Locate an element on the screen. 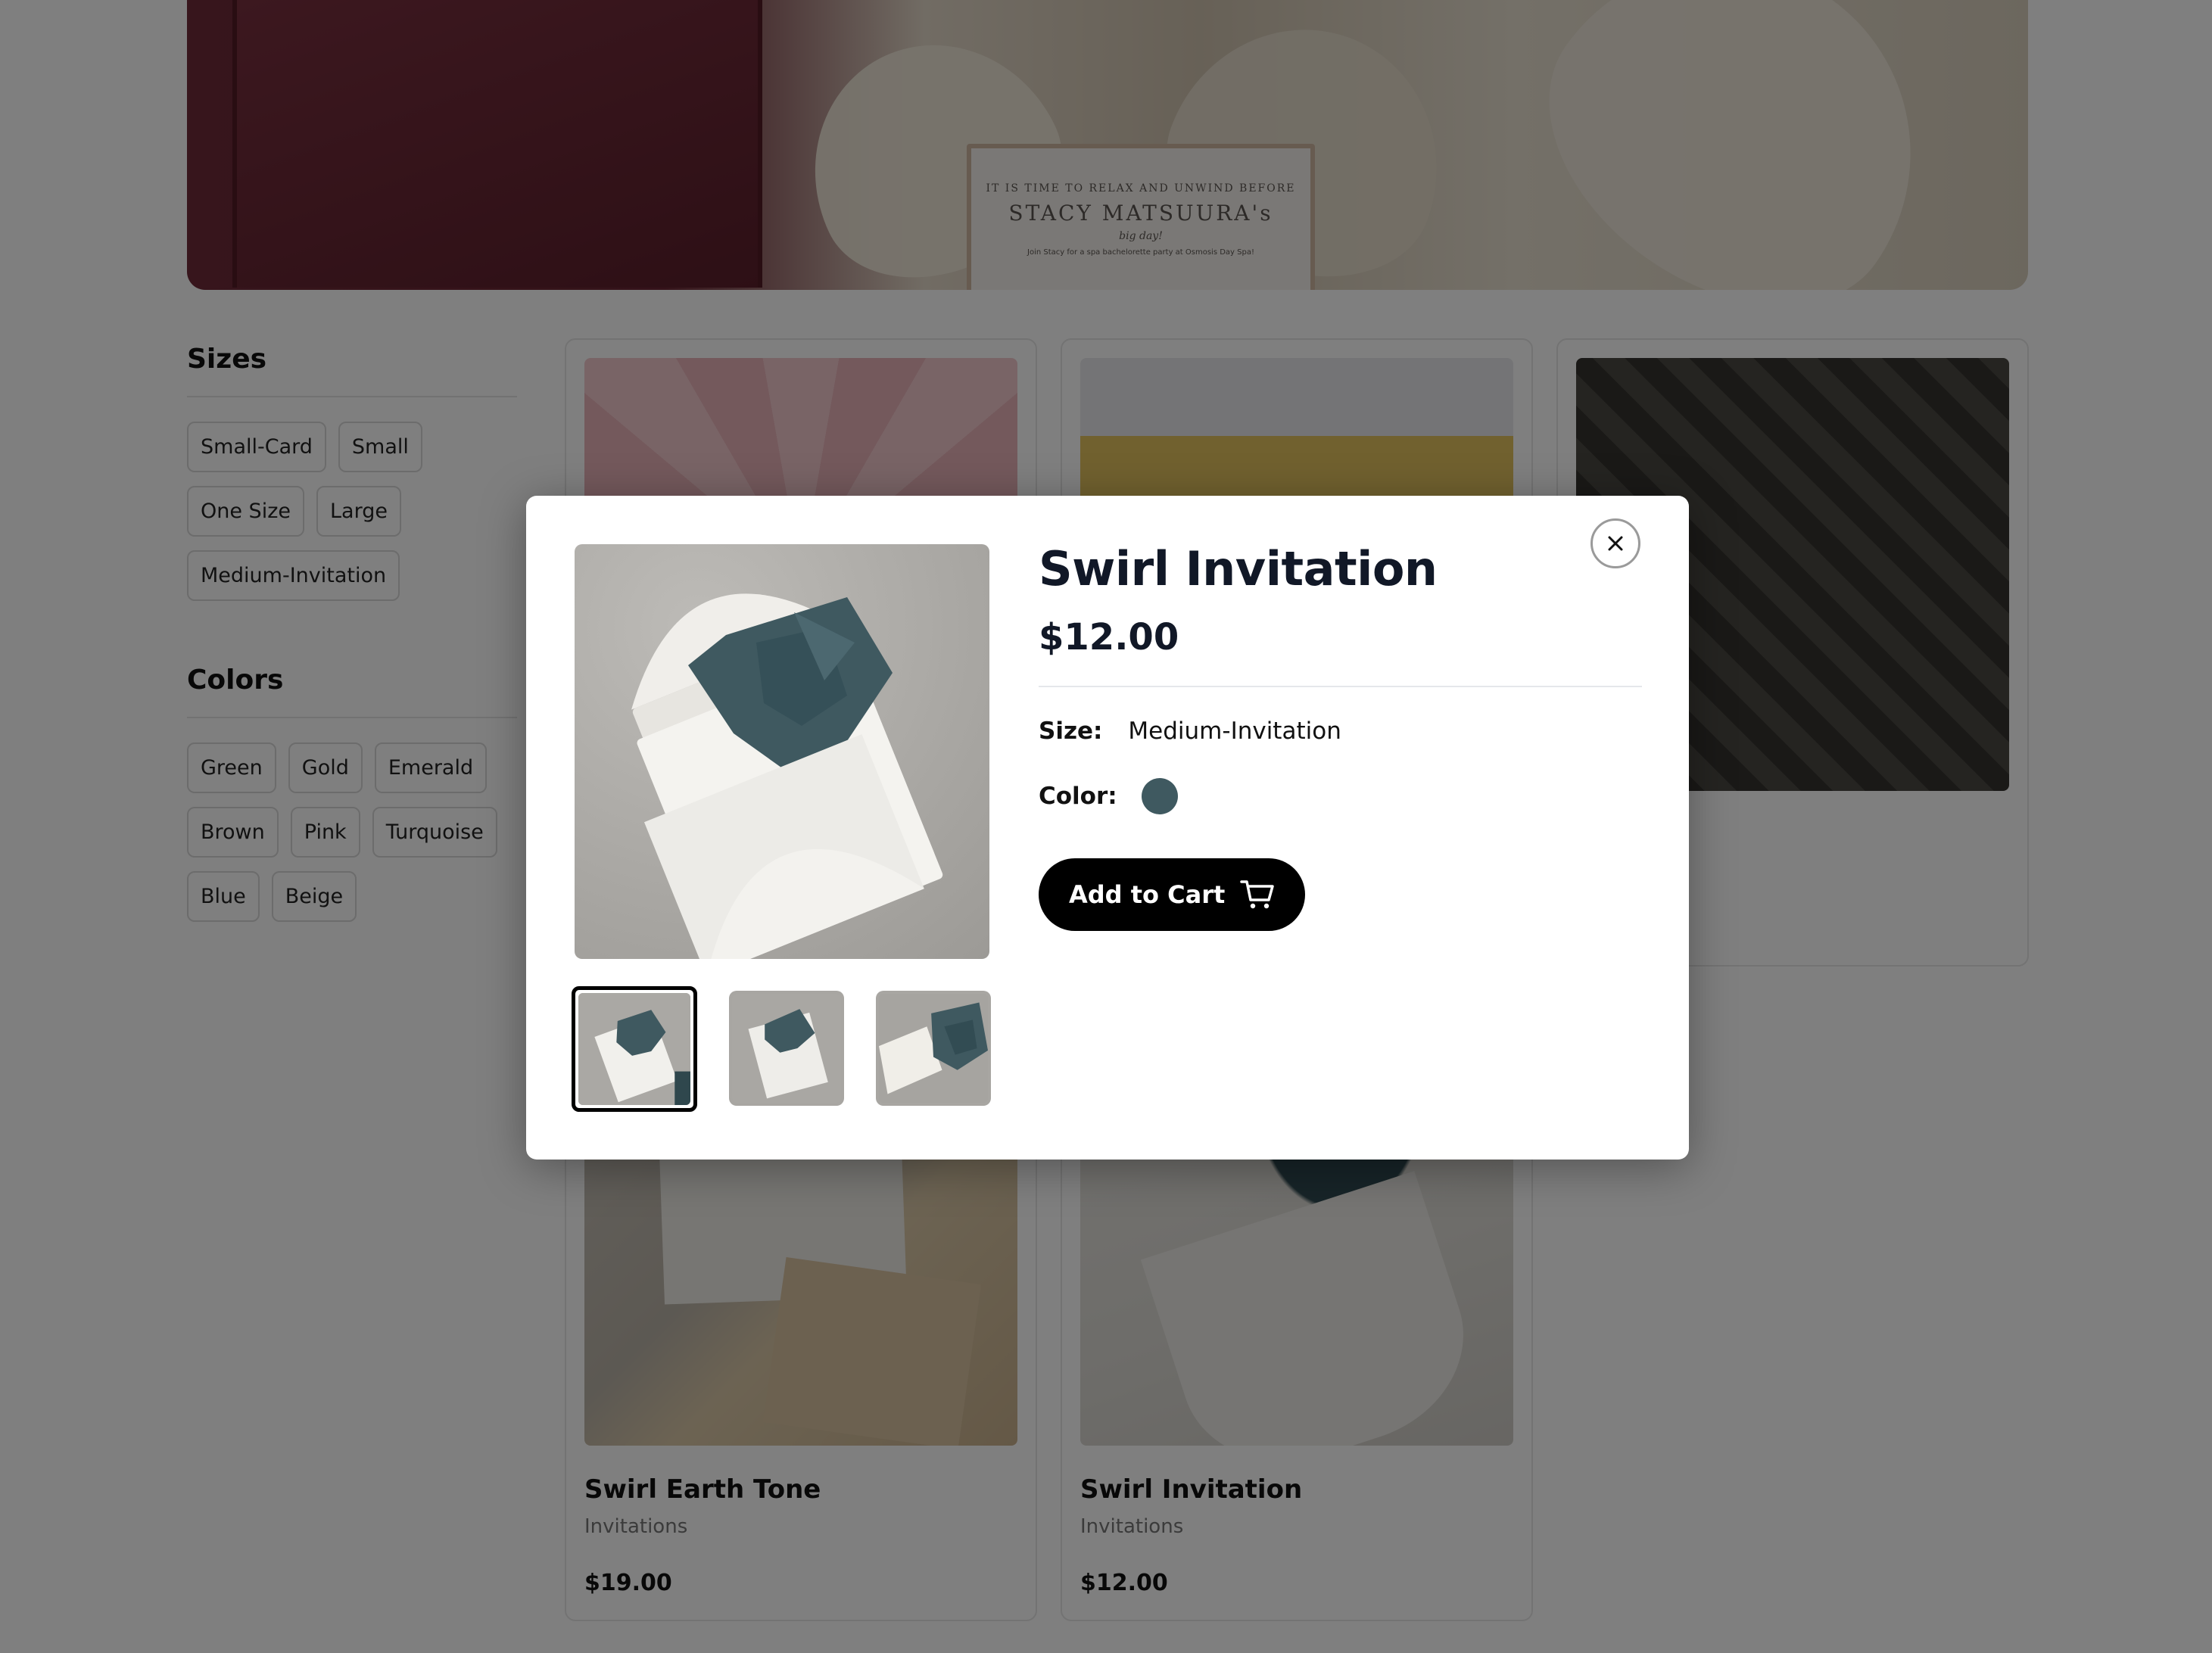 The image size is (2212, 1653). add-to-cart-label: Add to Cart is located at coordinates (1147, 894).